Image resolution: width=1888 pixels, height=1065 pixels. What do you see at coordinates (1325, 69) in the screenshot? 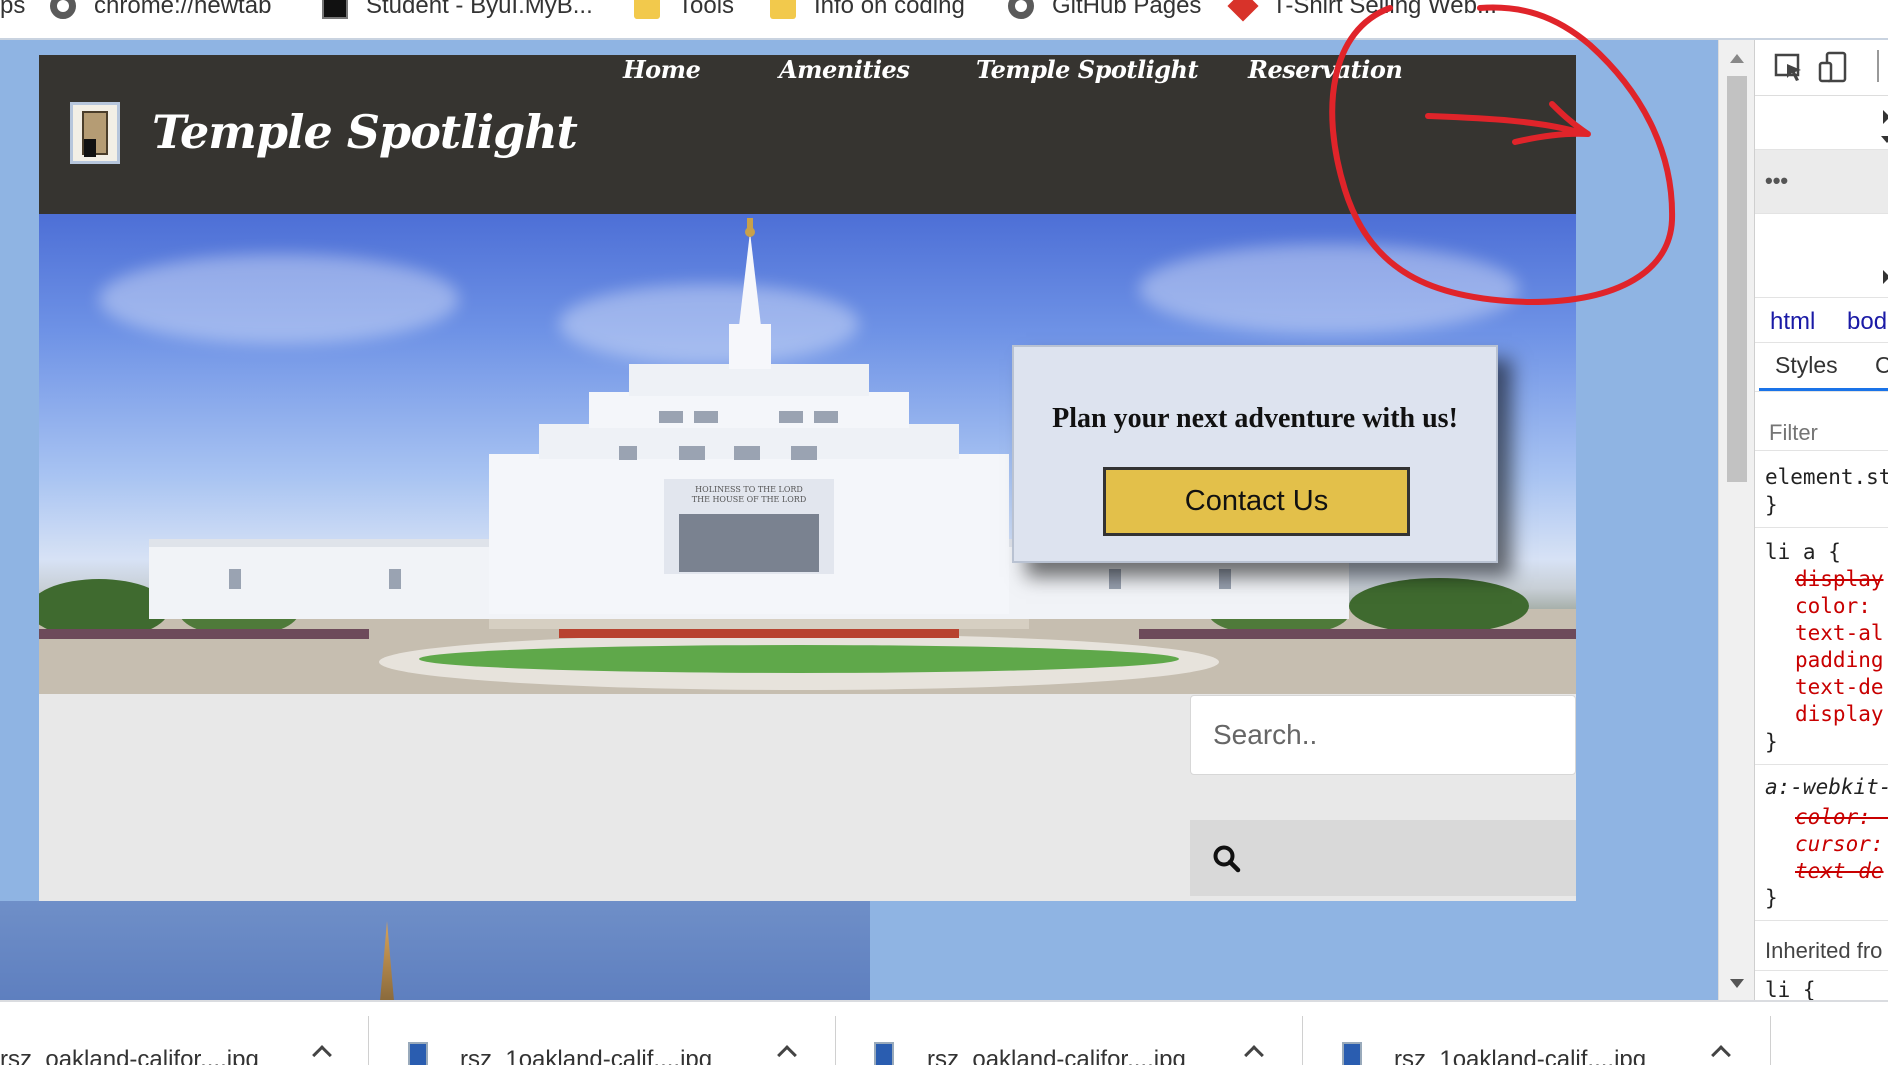
I see `nav-reservation: Reservation` at bounding box center [1325, 69].